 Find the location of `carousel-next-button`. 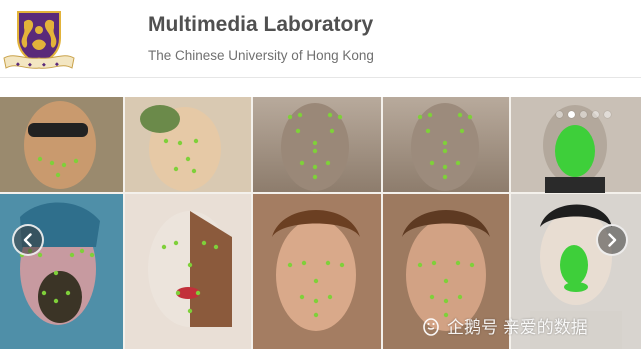

carousel-next-button is located at coordinates (612, 240).